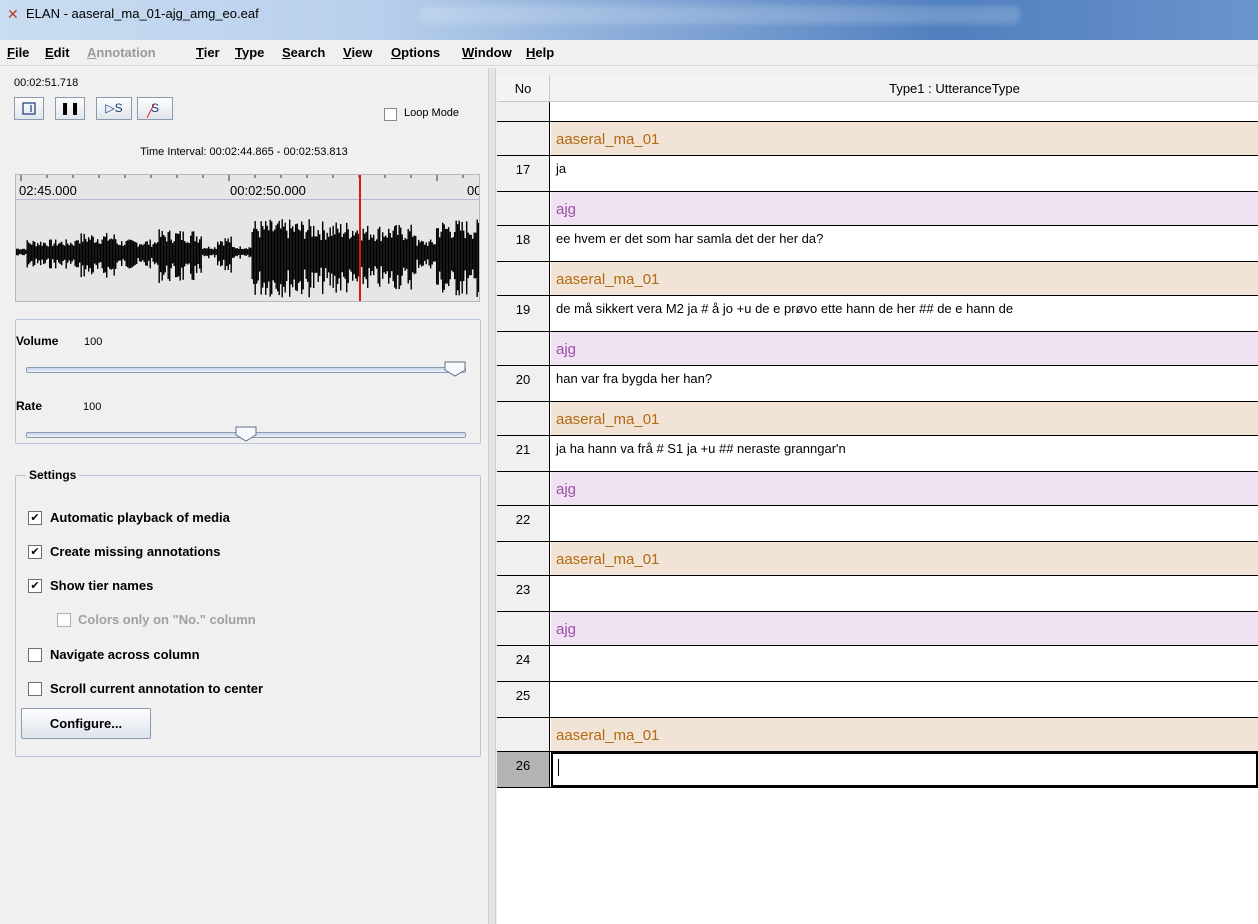 The height and width of the screenshot is (924, 1258). Describe the element at coordinates (390, 114) in the screenshot. I see `loop-mode-checkbox` at that location.